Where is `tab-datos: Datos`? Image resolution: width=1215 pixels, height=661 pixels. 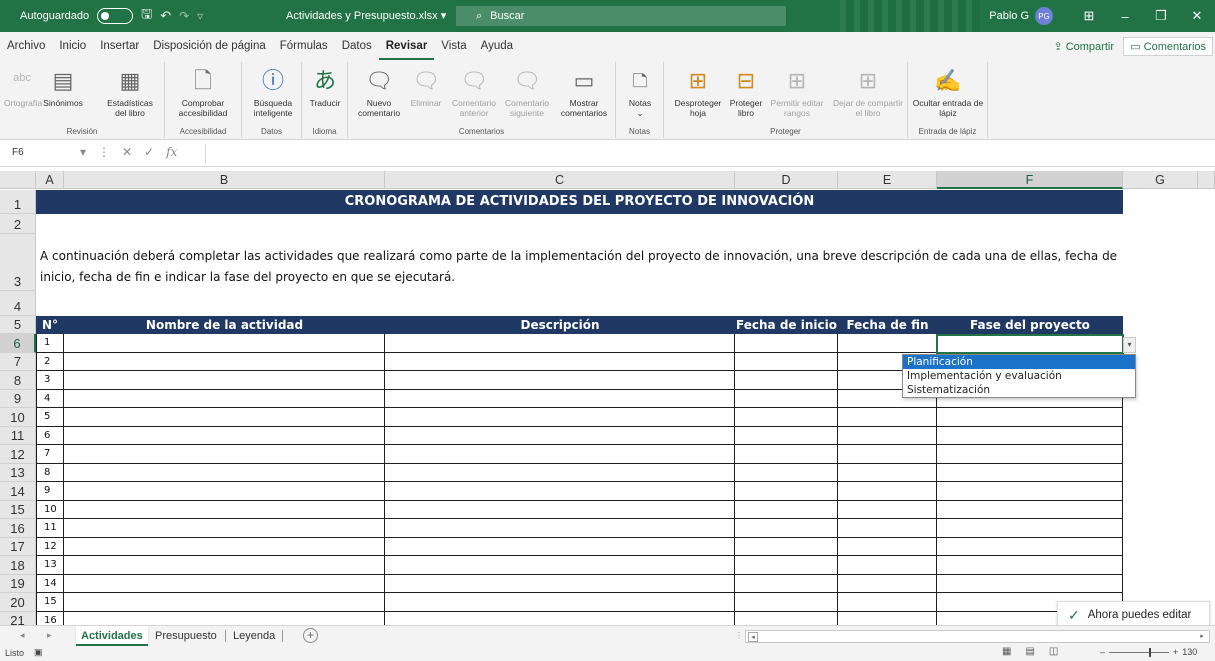
tab-datos: Datos is located at coordinates (357, 46).